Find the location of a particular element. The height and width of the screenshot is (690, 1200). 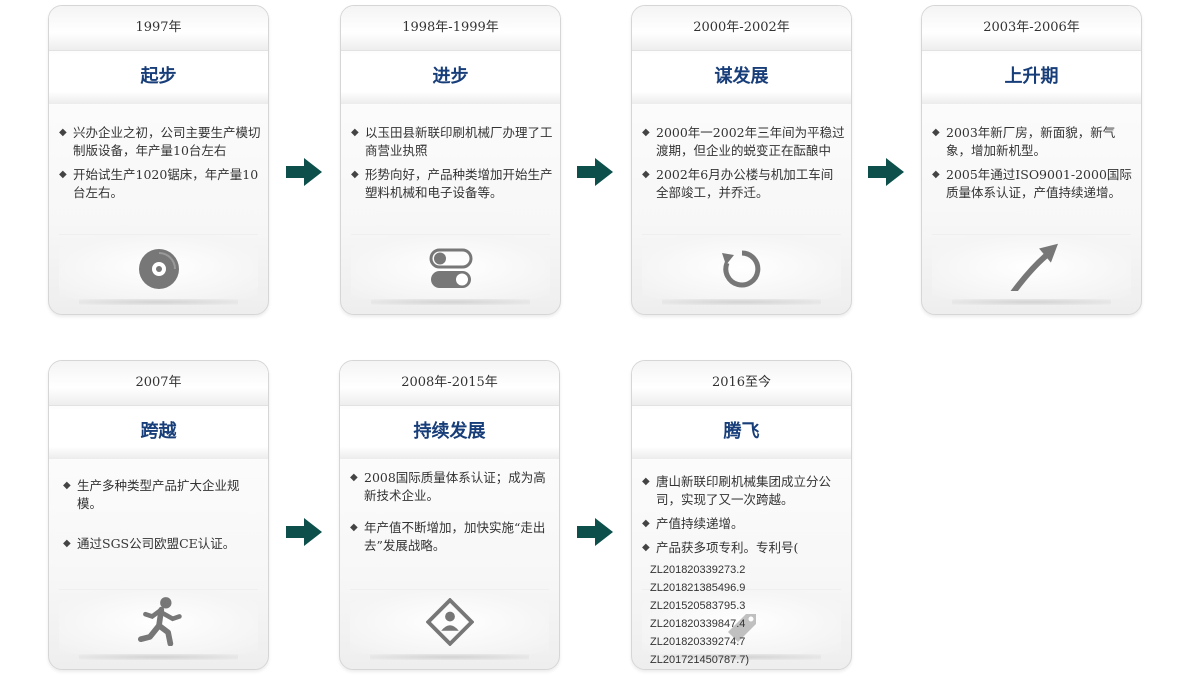

card-year: 1998年-1999年 is located at coordinates (450, 28).